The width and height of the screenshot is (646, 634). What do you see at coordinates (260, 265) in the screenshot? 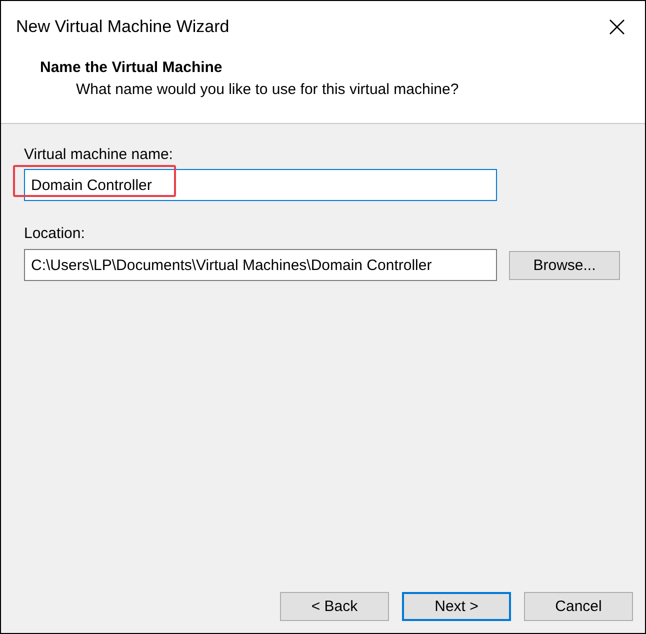
I see `location-input-field: C:\Users\LP\Documents\Virtual Machines\Domain Controller` at bounding box center [260, 265].